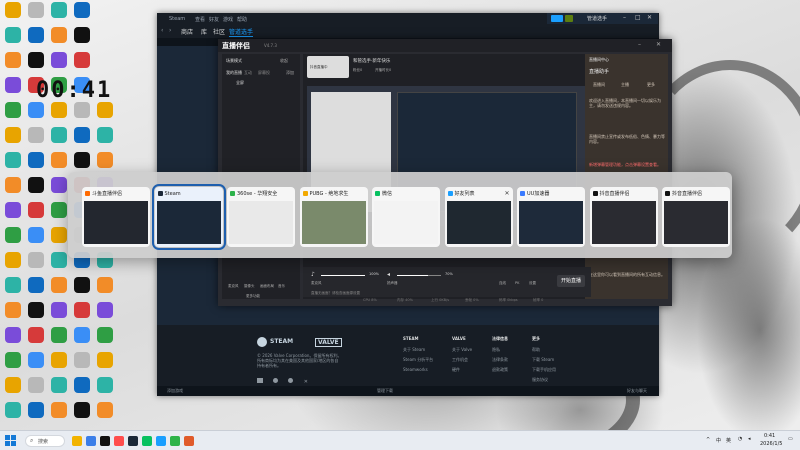 The image size is (800, 450). I want to click on taskbar-search: ⌕ 搜索, so click(45, 441).